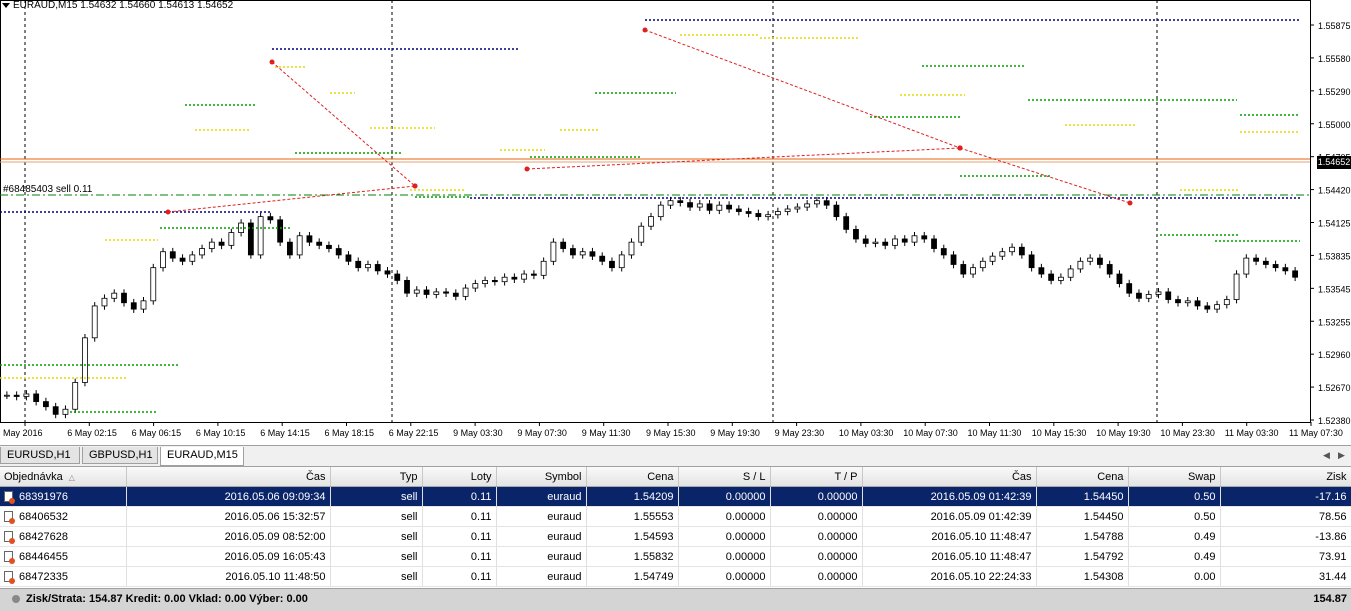 This screenshot has width=1351, height=611. I want to click on tab-euraud-m15: EURAUD,M15, so click(202, 456).